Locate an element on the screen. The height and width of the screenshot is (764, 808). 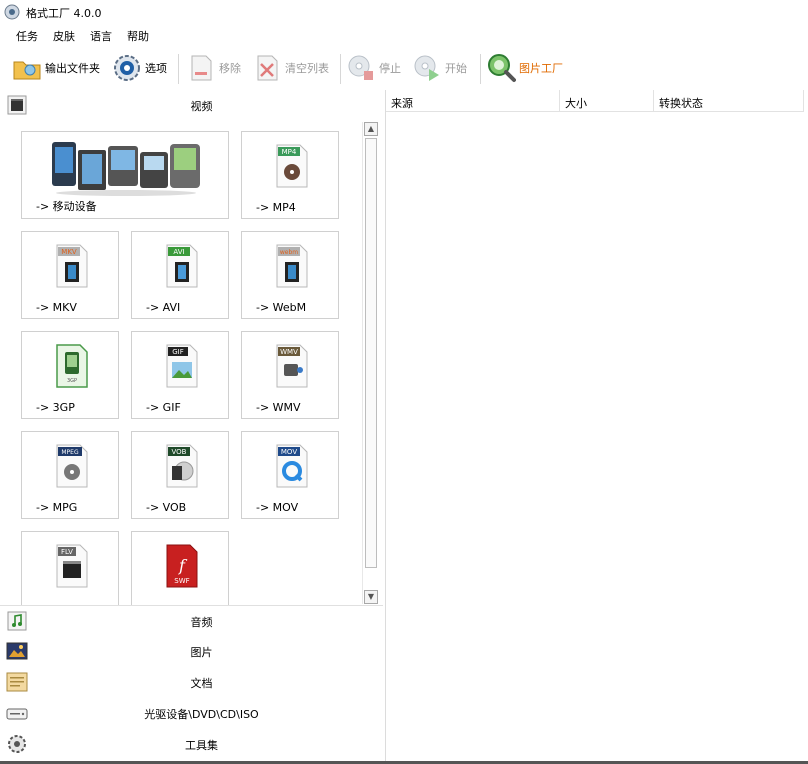
format-tile-swf: f SWF is located at coordinates (180, 568).